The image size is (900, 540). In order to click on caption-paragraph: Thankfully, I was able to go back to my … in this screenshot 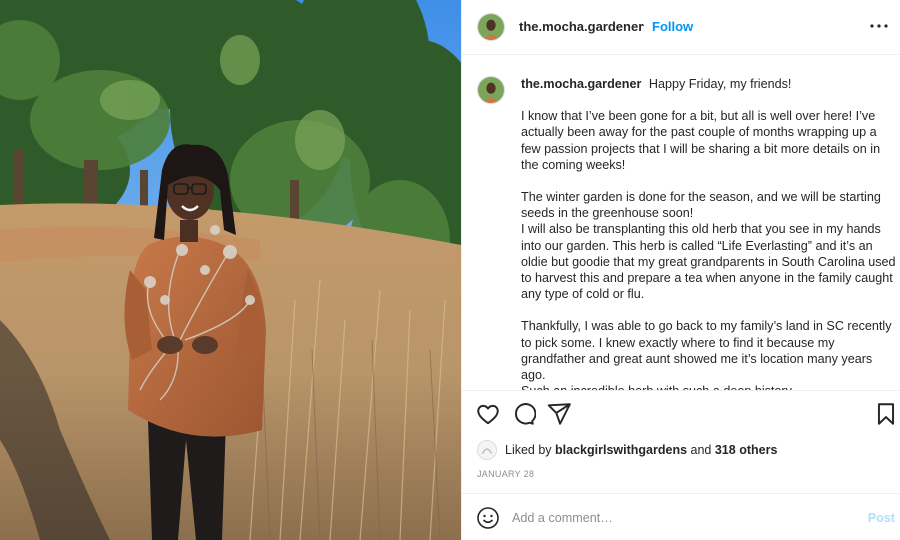, I will do `click(706, 354)`.